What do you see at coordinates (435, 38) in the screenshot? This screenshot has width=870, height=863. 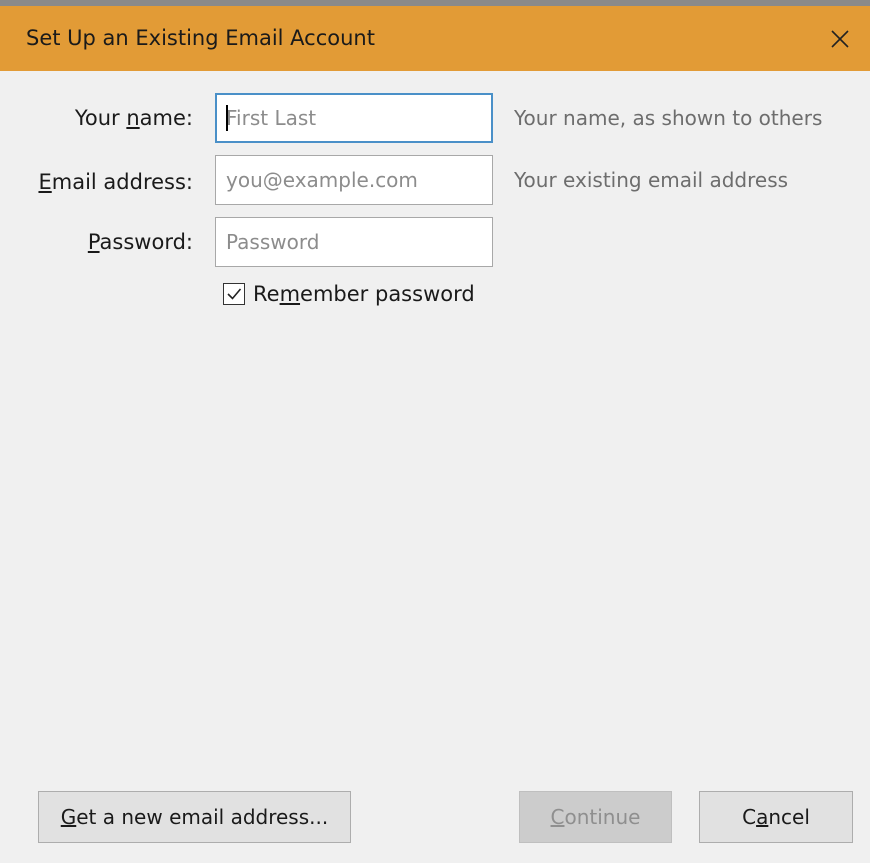 I see `titlebar: Set Up an Existing Email Account` at bounding box center [435, 38].